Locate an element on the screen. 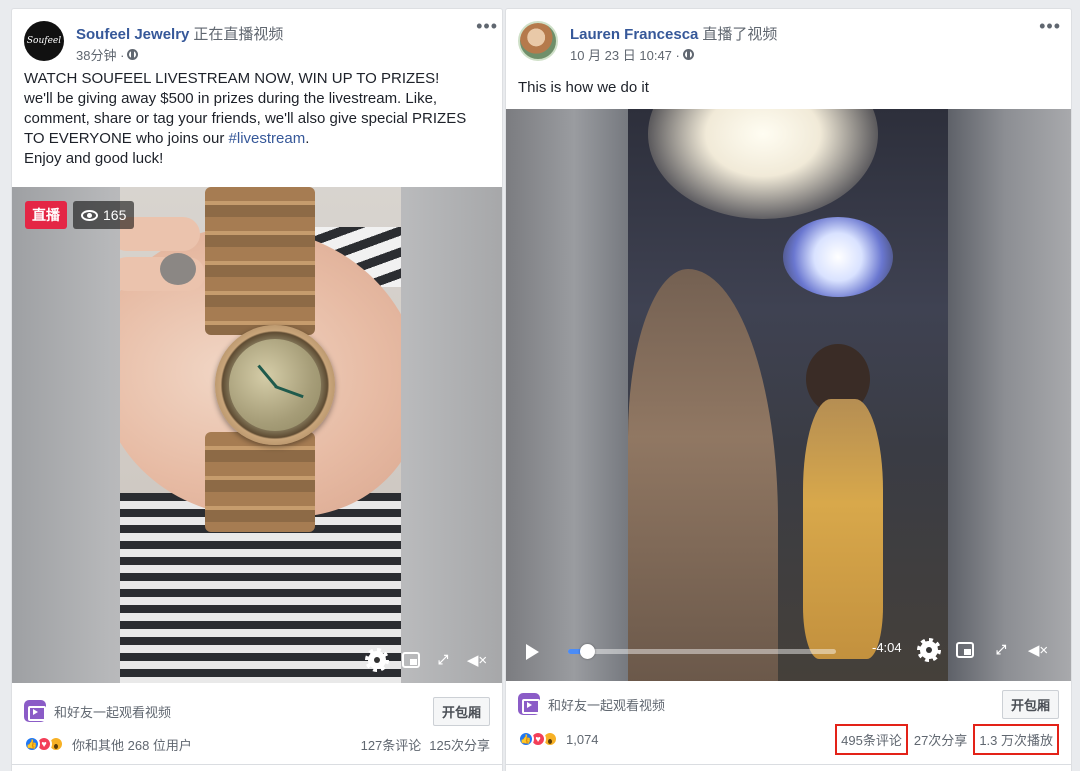 The image size is (1080, 771). avatar is located at coordinates (538, 41).